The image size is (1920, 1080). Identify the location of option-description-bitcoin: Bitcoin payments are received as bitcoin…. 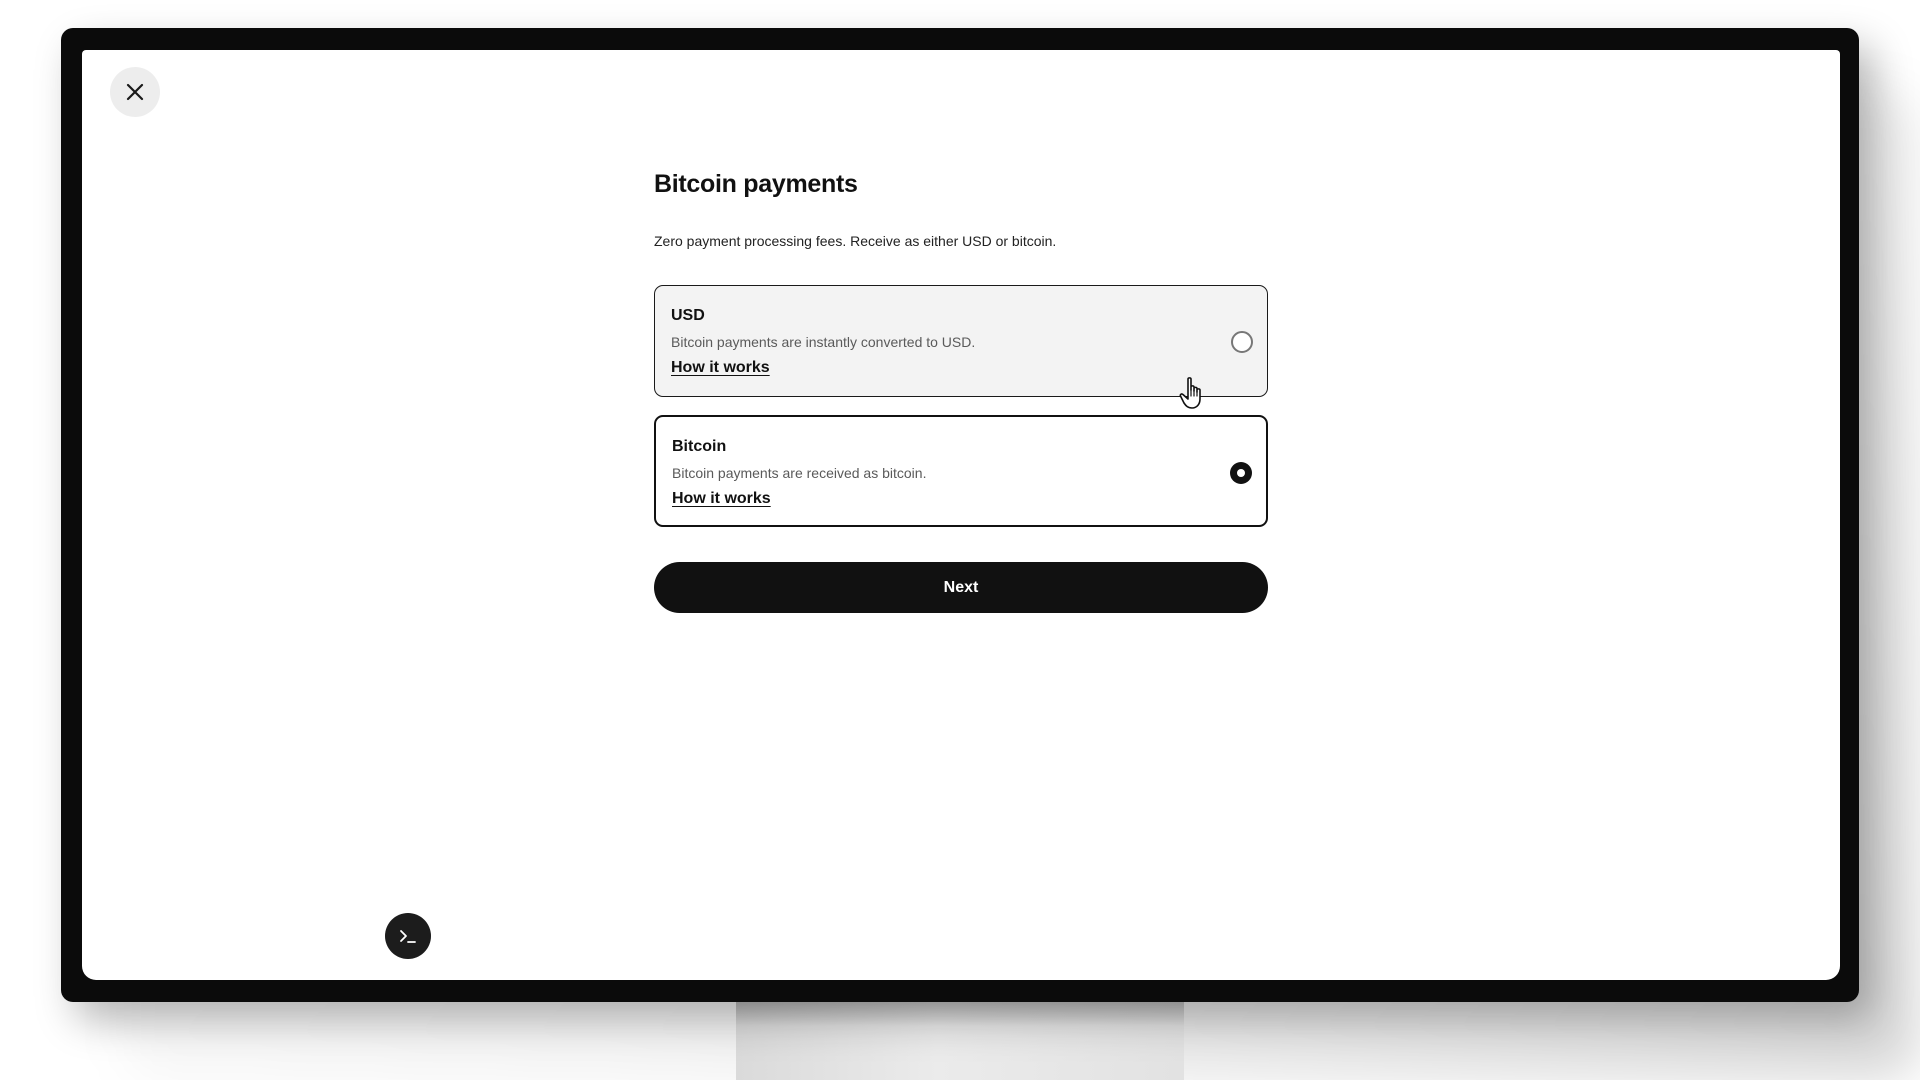
(799, 473).